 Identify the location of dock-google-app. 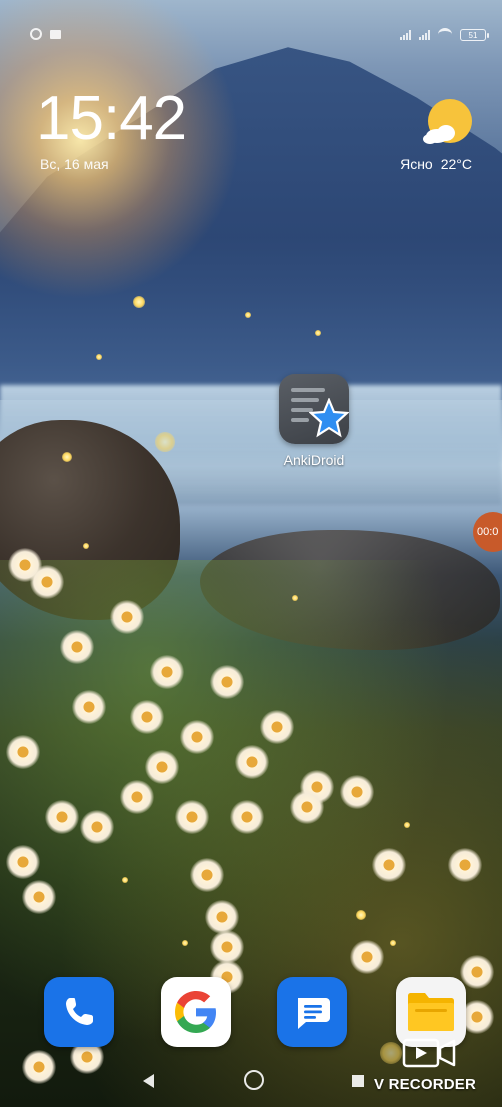
(196, 1012).